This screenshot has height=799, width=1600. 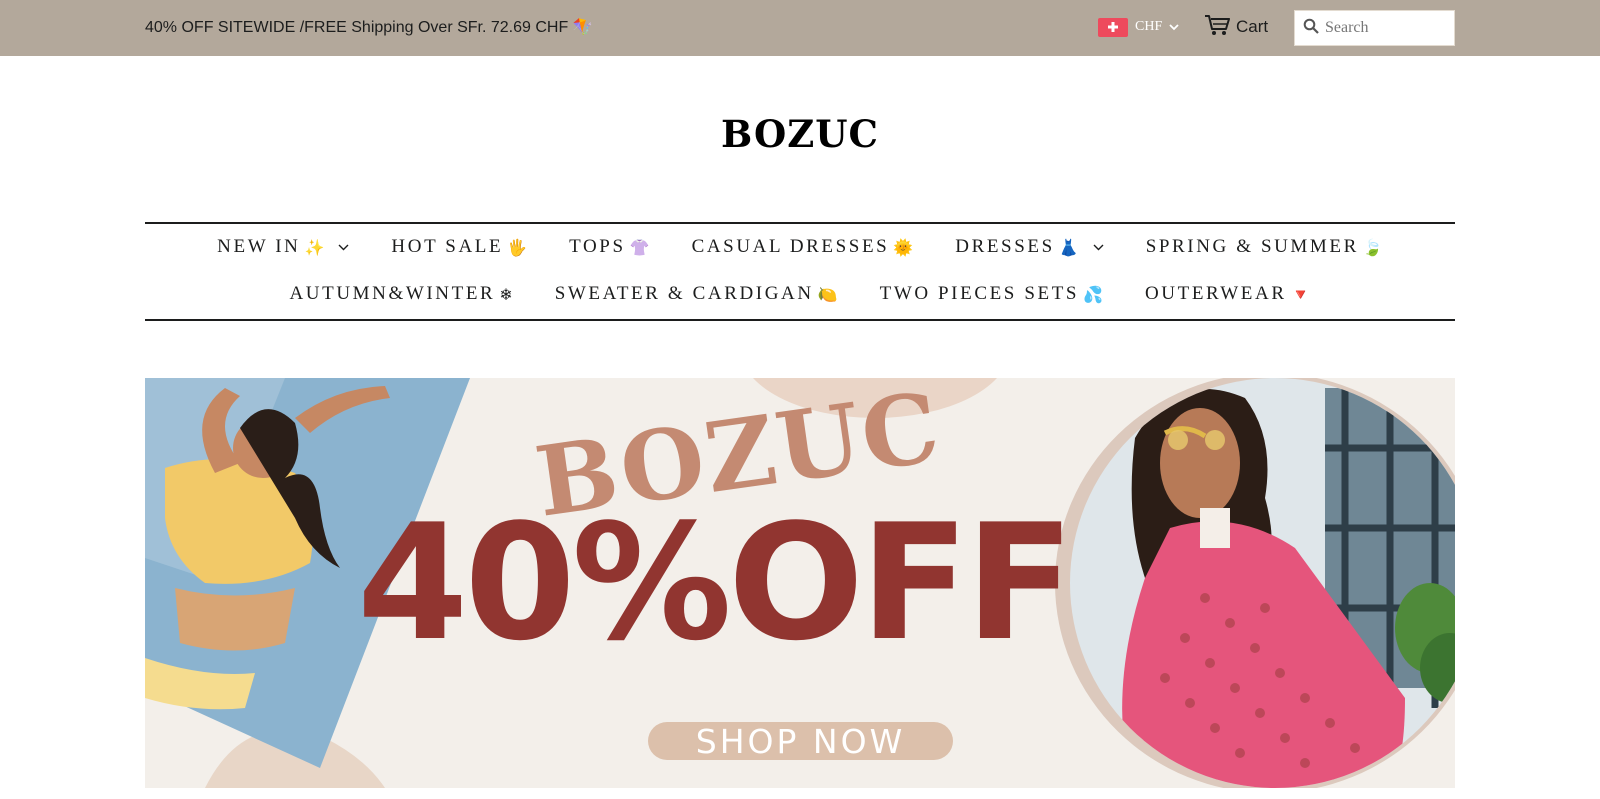 I want to click on nav-item-autumn-winter: AUTUMN&WINTER ❄, so click(x=400, y=294).